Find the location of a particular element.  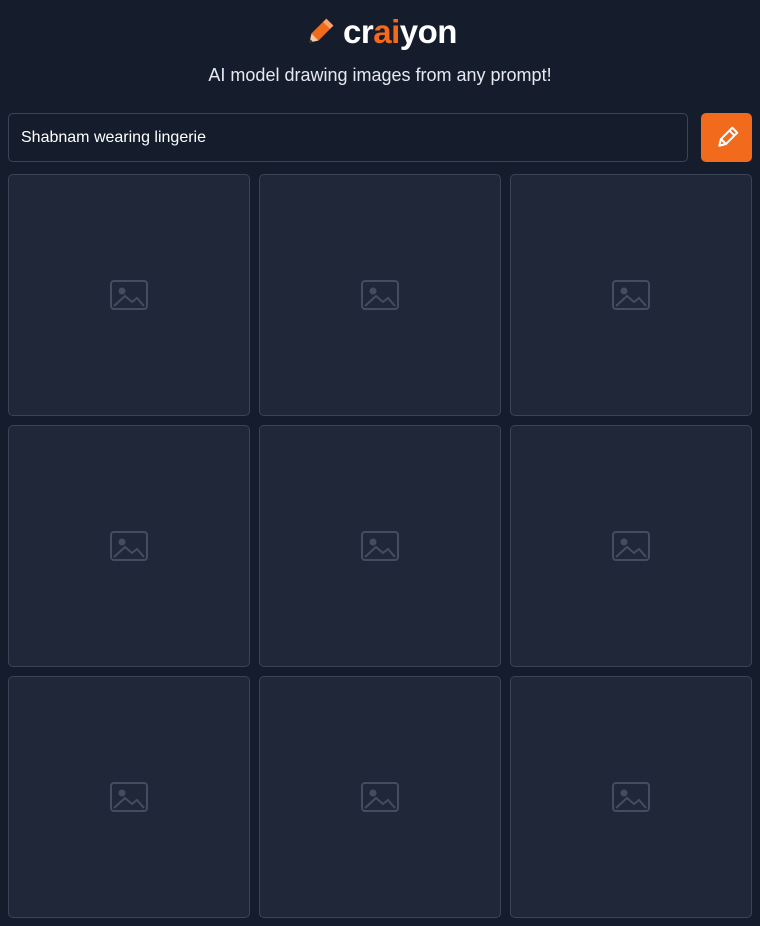

tagline: AI model drawing images from any prompt! is located at coordinates (380, 75).